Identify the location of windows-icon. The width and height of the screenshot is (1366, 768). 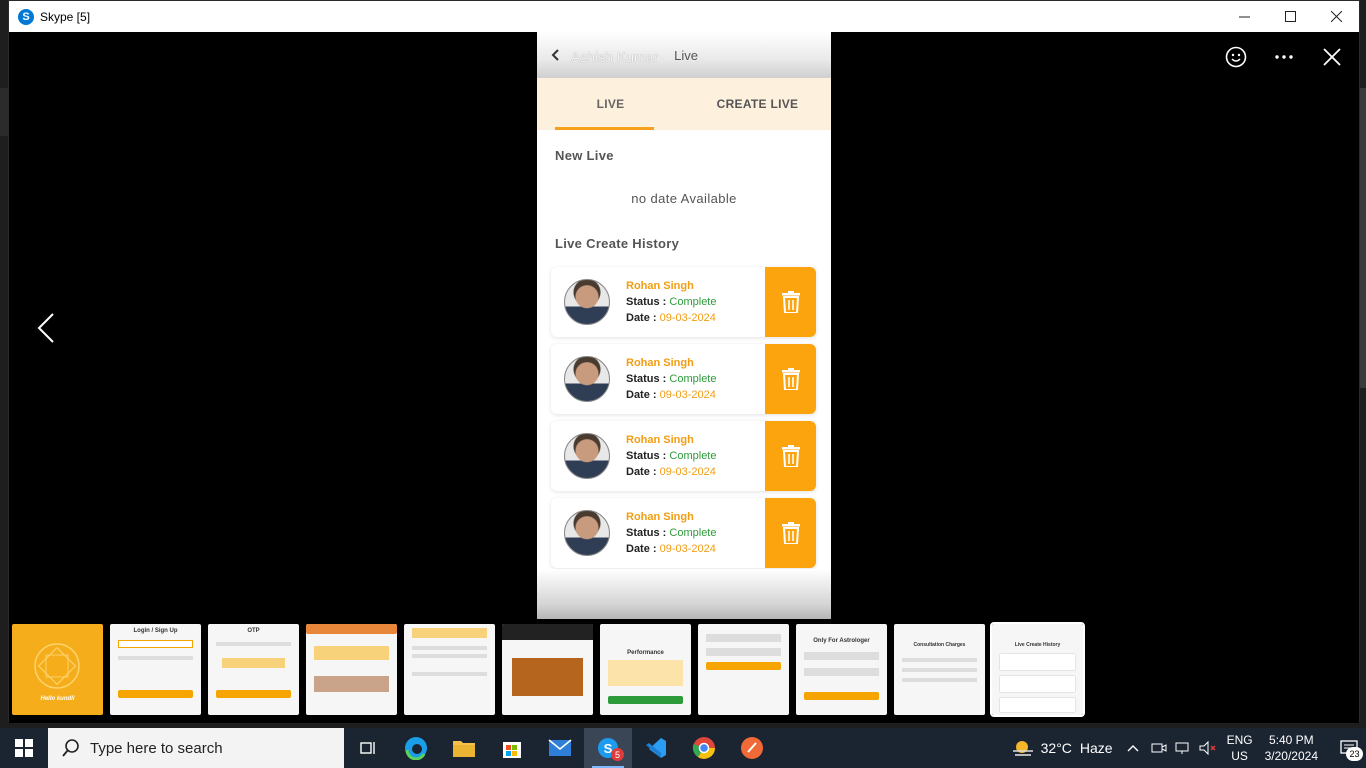
(24, 748).